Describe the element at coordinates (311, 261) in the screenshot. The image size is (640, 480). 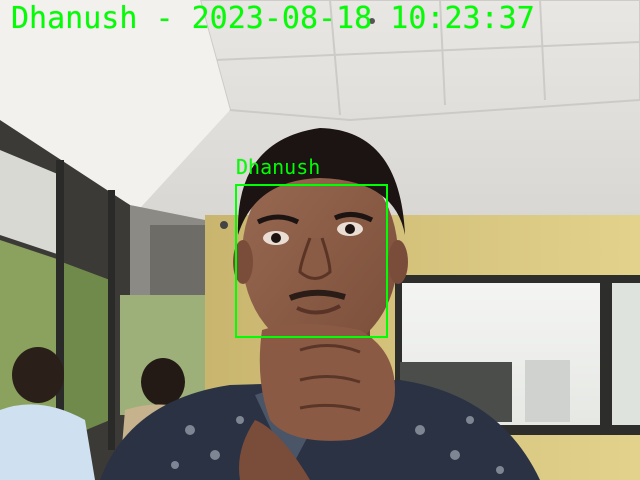
I see `face-detection-box` at that location.